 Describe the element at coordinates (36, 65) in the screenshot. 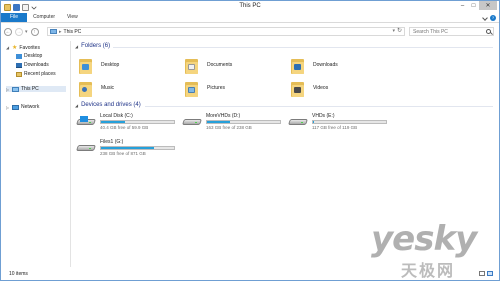

I see `nav-item-label: Downloads` at that location.